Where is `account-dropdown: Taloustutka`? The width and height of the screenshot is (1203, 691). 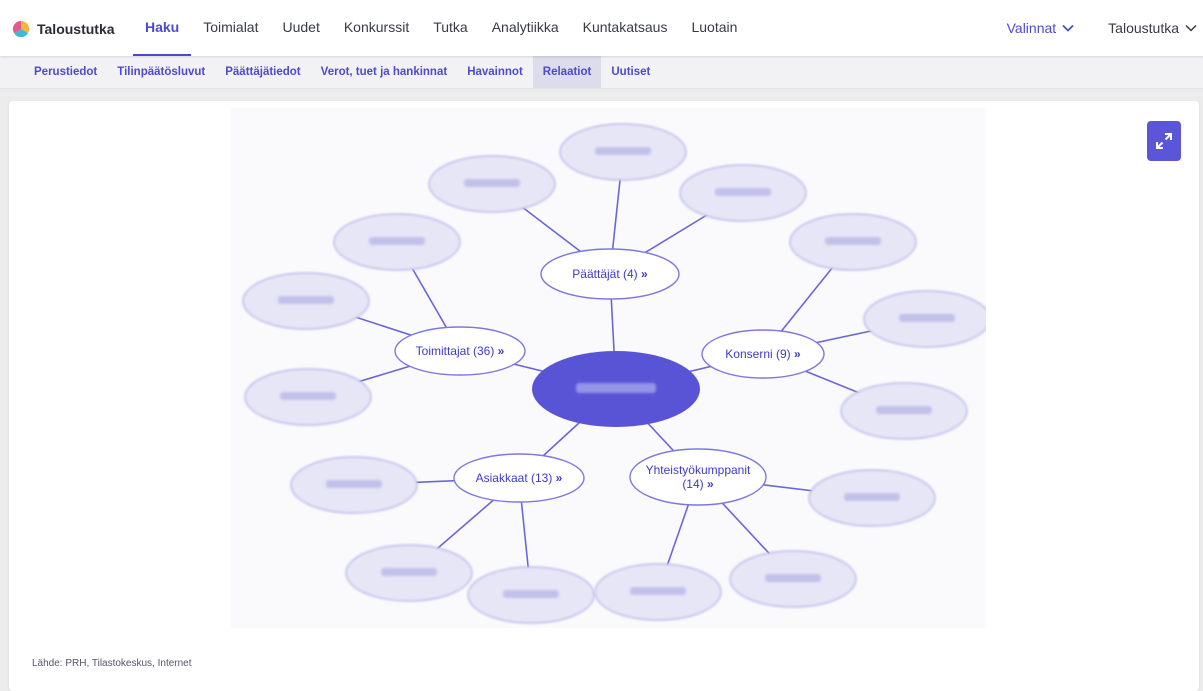
account-dropdown: Taloustutka is located at coordinates (1147, 28).